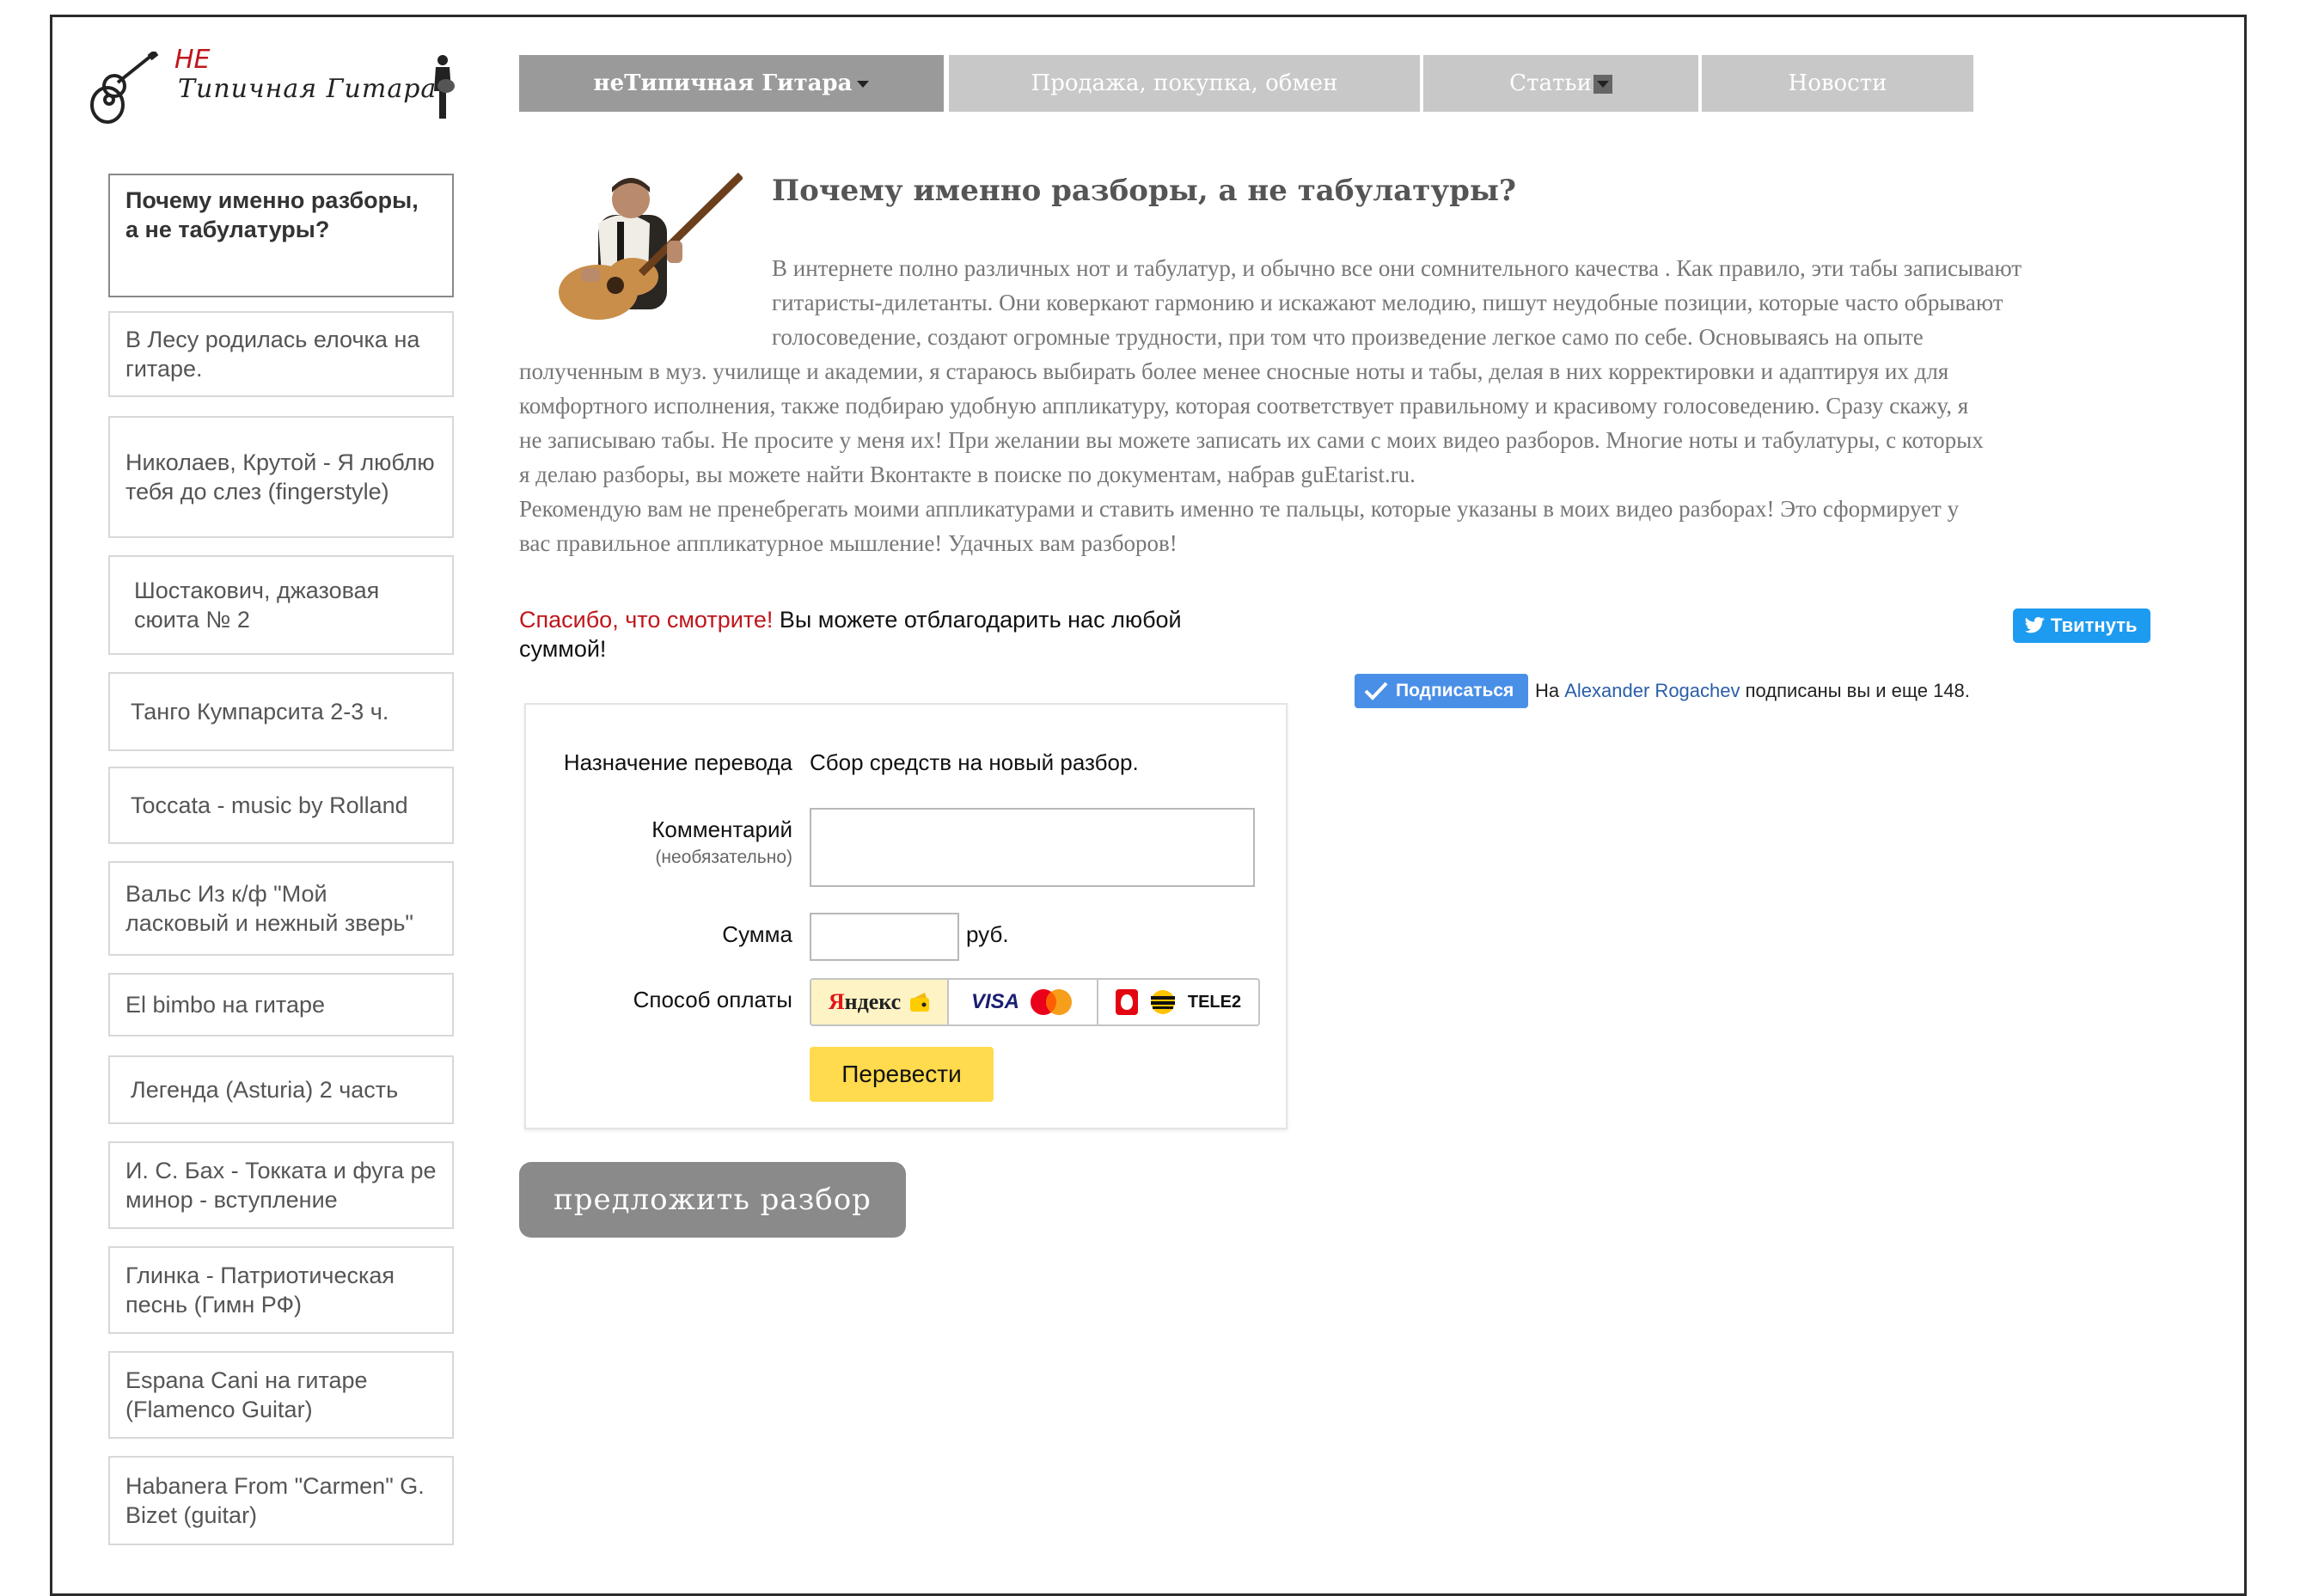 The image size is (2300, 1596). Describe the element at coordinates (1144, 191) in the screenshot. I see `article-title: Почему именно разборы, а не табулатуры?` at that location.